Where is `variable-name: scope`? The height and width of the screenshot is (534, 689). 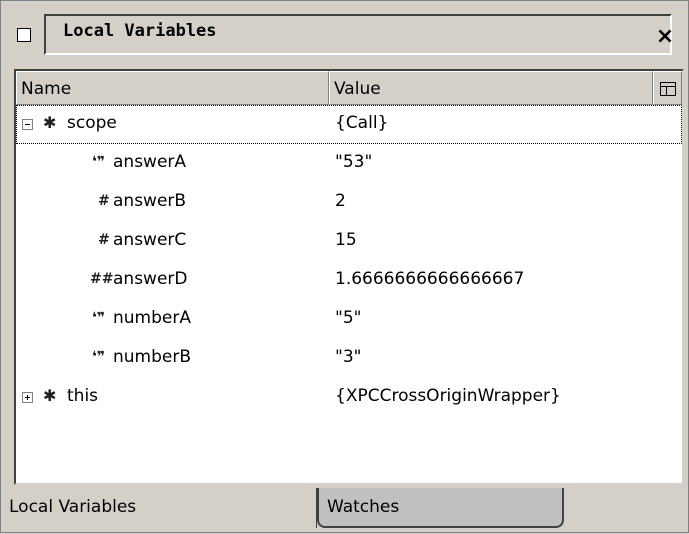 variable-name: scope is located at coordinates (92, 123).